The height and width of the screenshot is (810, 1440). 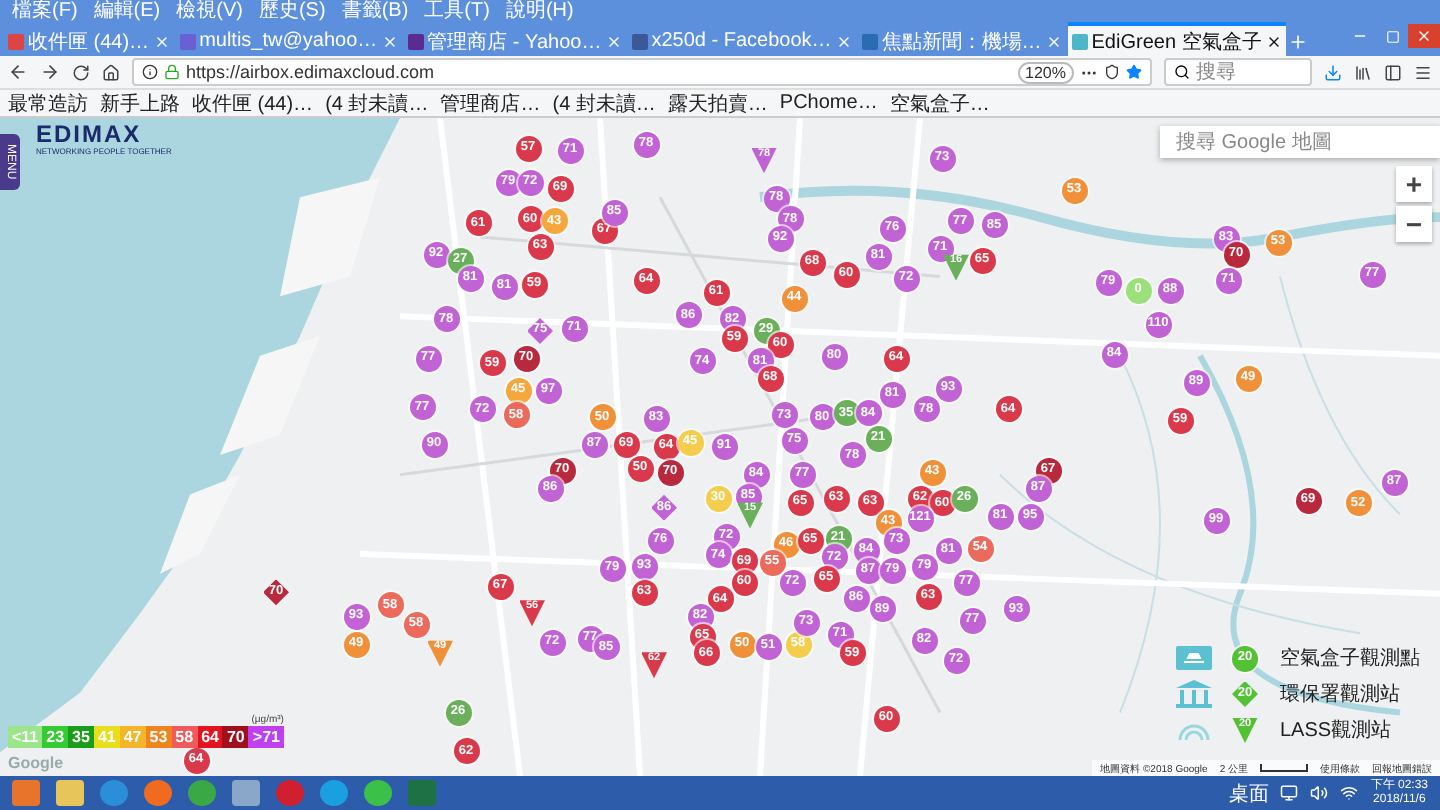 What do you see at coordinates (375, 12) in the screenshot?
I see `menu-item: 書籤(B)` at bounding box center [375, 12].